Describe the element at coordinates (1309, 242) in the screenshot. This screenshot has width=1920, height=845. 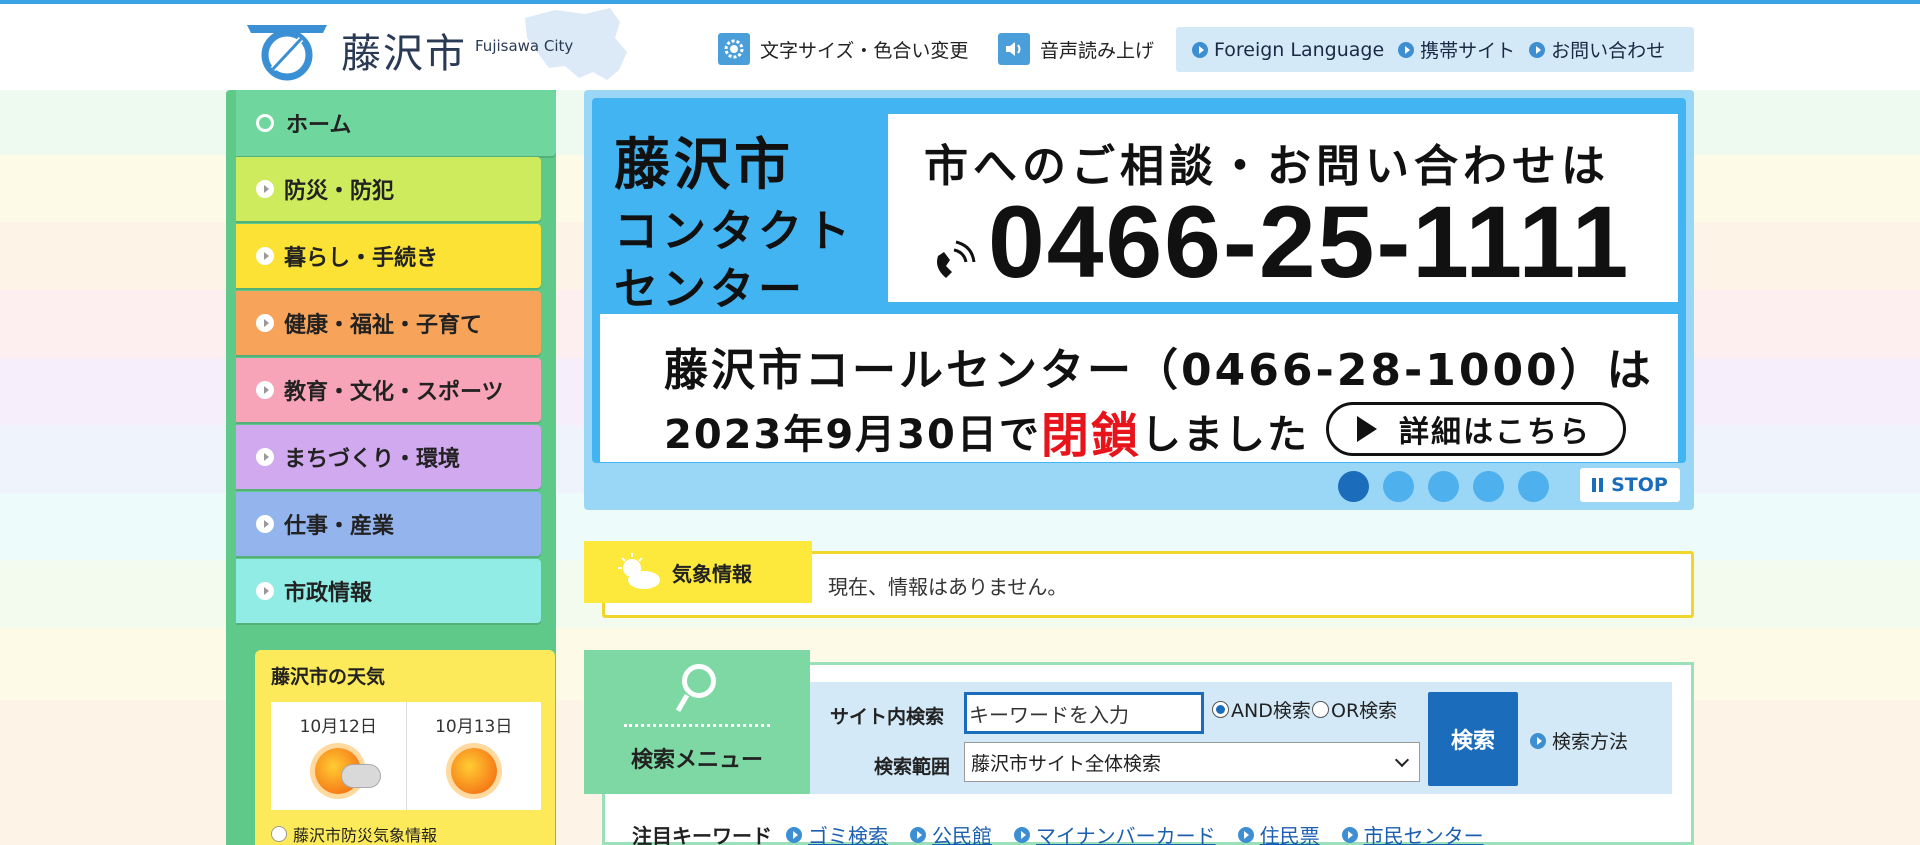
I see `banner-phone-number: 0466-25-1111` at that location.